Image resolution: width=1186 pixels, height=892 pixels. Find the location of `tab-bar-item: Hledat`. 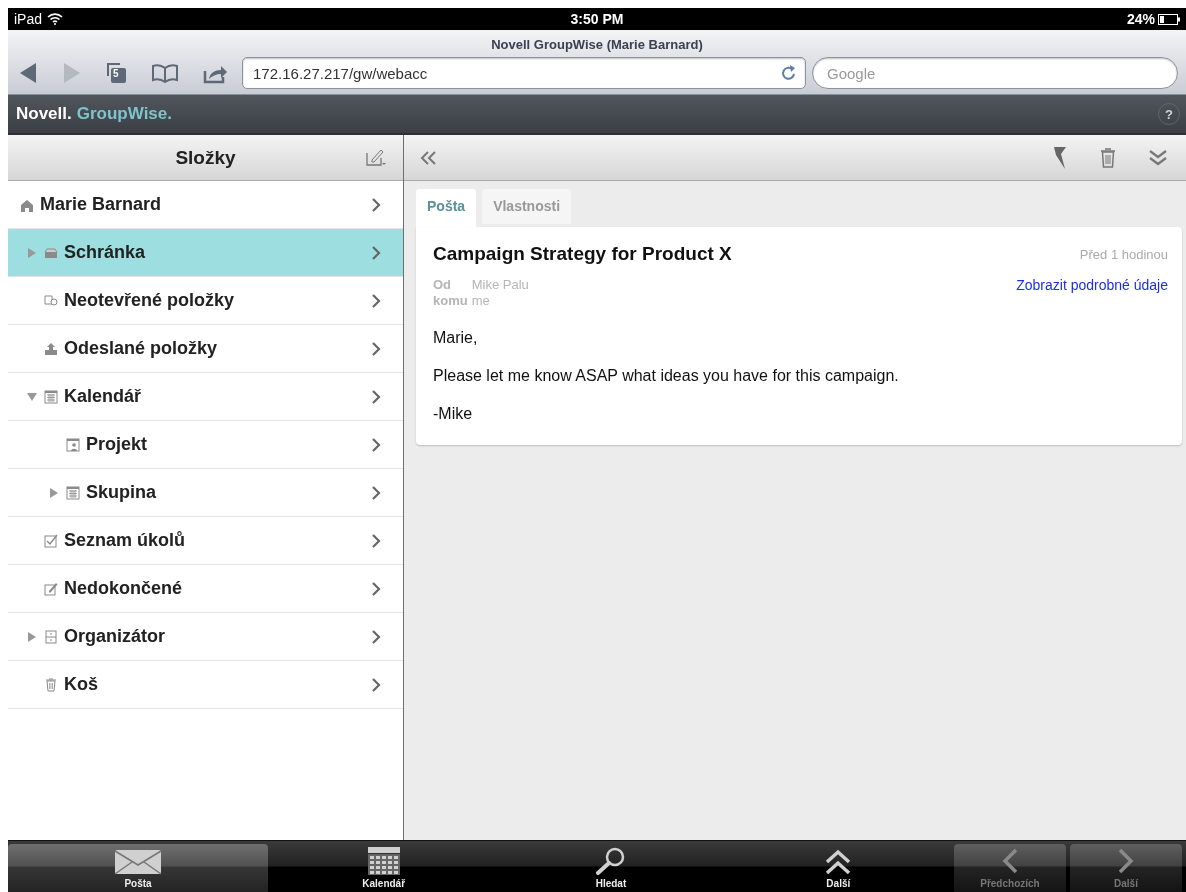

tab-bar-item: Hledat is located at coordinates (611, 868).